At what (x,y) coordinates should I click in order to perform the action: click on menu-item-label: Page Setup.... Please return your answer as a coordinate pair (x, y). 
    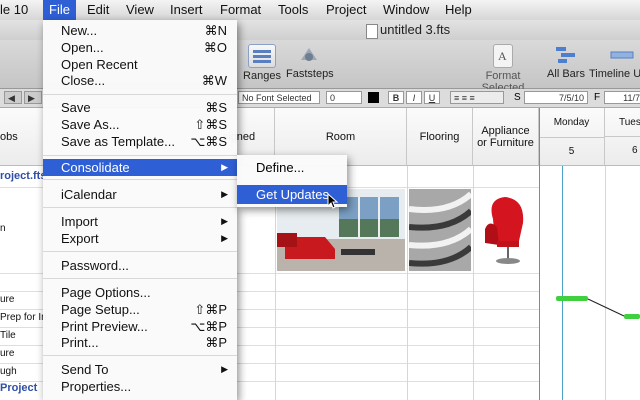
    Looking at the image, I should click on (100, 309).